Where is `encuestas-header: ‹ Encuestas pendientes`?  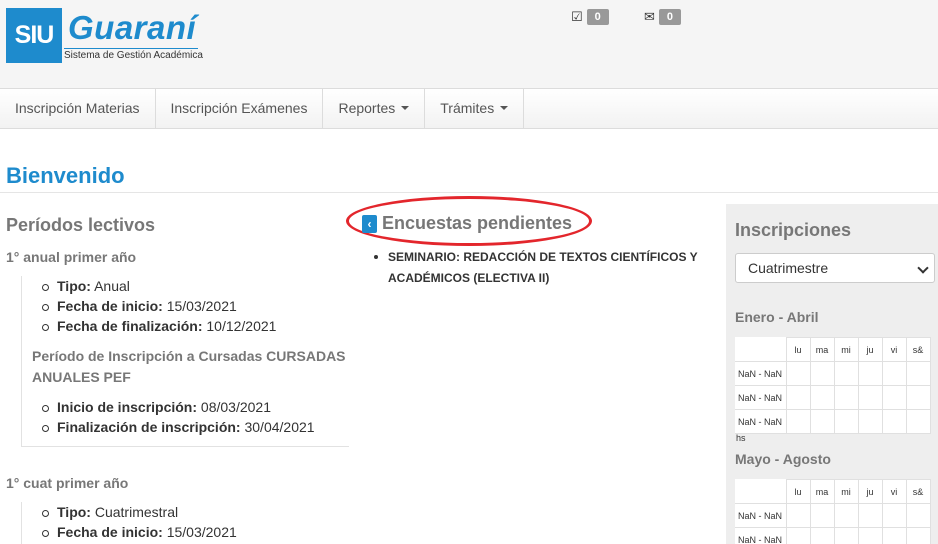 encuestas-header: ‹ Encuestas pendientes is located at coordinates (467, 223).